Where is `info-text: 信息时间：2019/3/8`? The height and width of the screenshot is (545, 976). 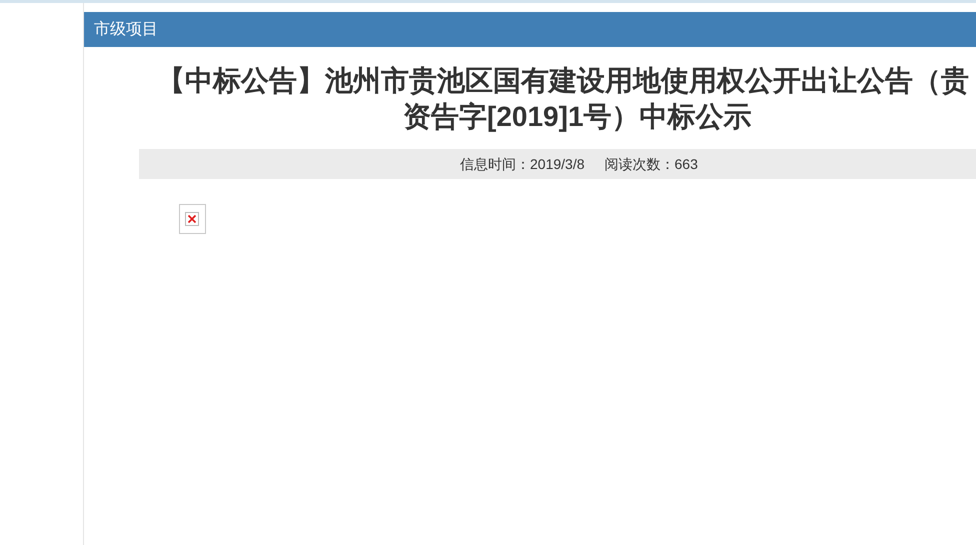 info-text: 信息时间：2019/3/8 is located at coordinates (522, 164).